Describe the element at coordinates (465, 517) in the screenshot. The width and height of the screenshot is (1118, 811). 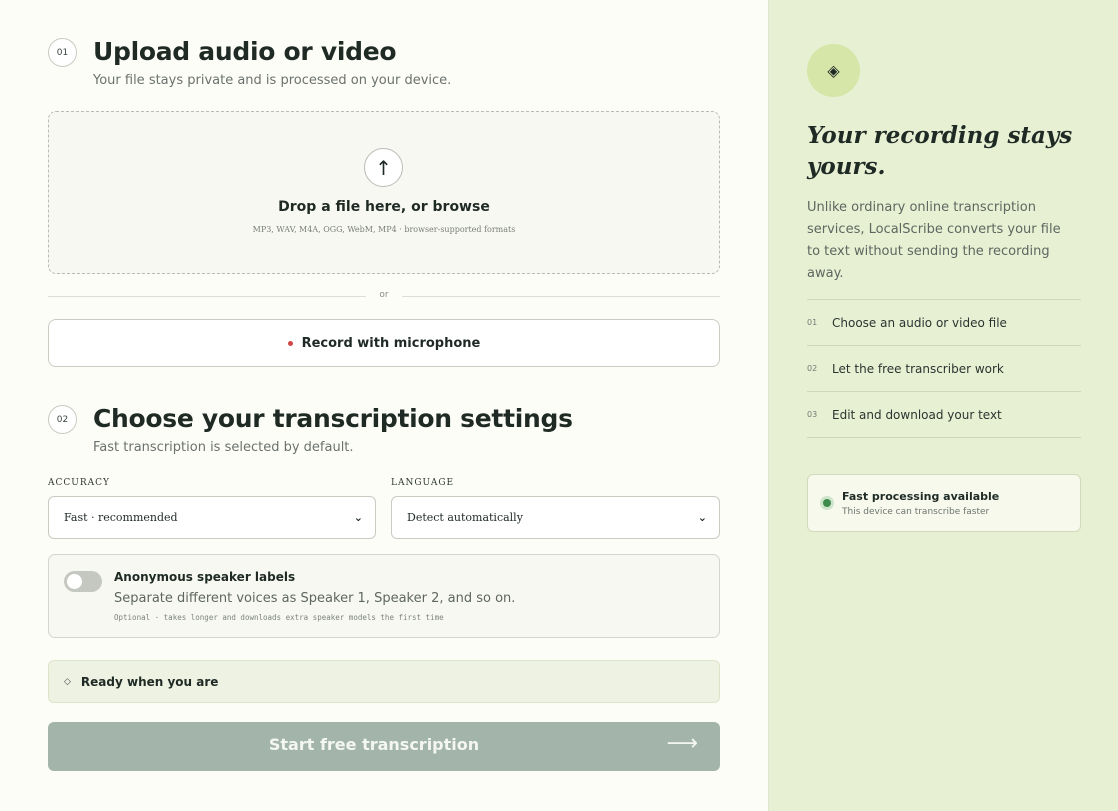
I see `language-select-value: Detect automatically` at that location.